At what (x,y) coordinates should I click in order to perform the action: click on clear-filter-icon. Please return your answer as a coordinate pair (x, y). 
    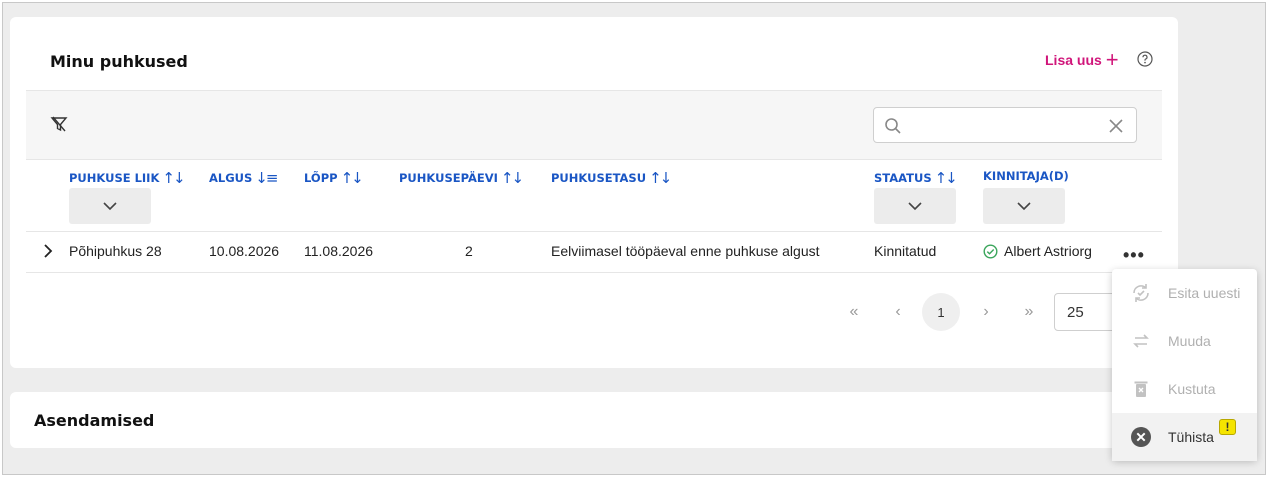
    Looking at the image, I should click on (59, 124).